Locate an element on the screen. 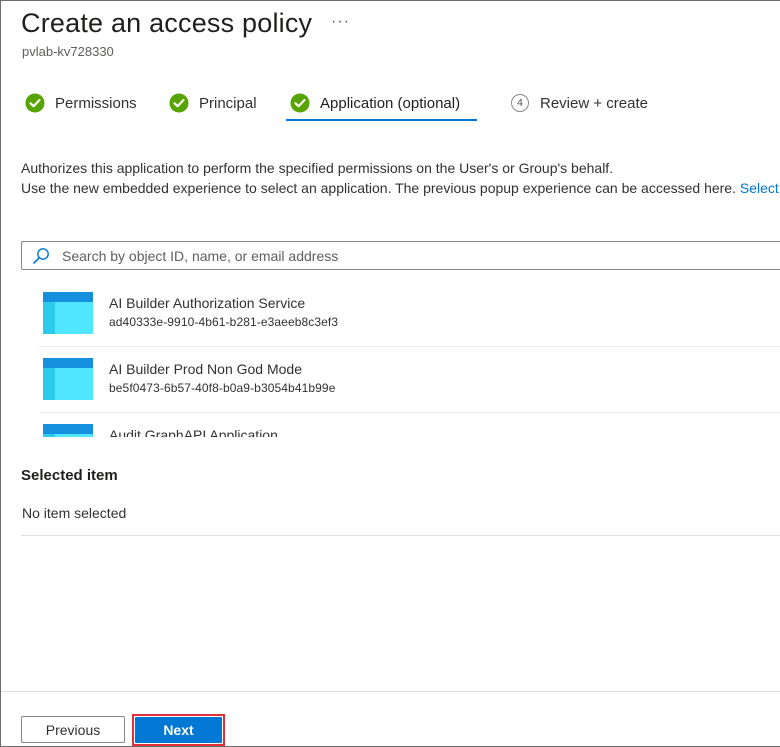 The image size is (780, 747). select-link: Select is located at coordinates (759, 188).